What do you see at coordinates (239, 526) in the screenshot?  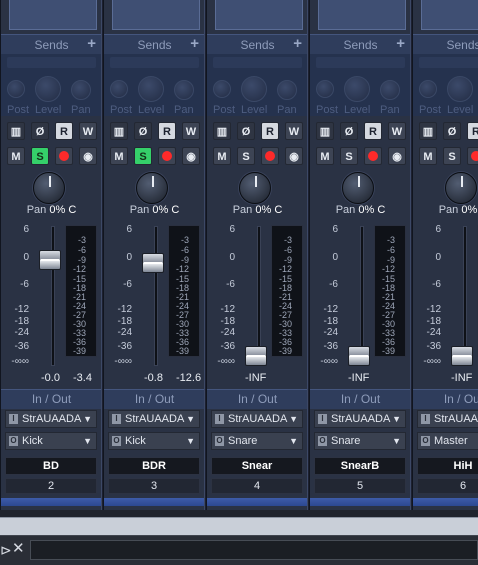 I see `horizontal-scrollbar` at bounding box center [239, 526].